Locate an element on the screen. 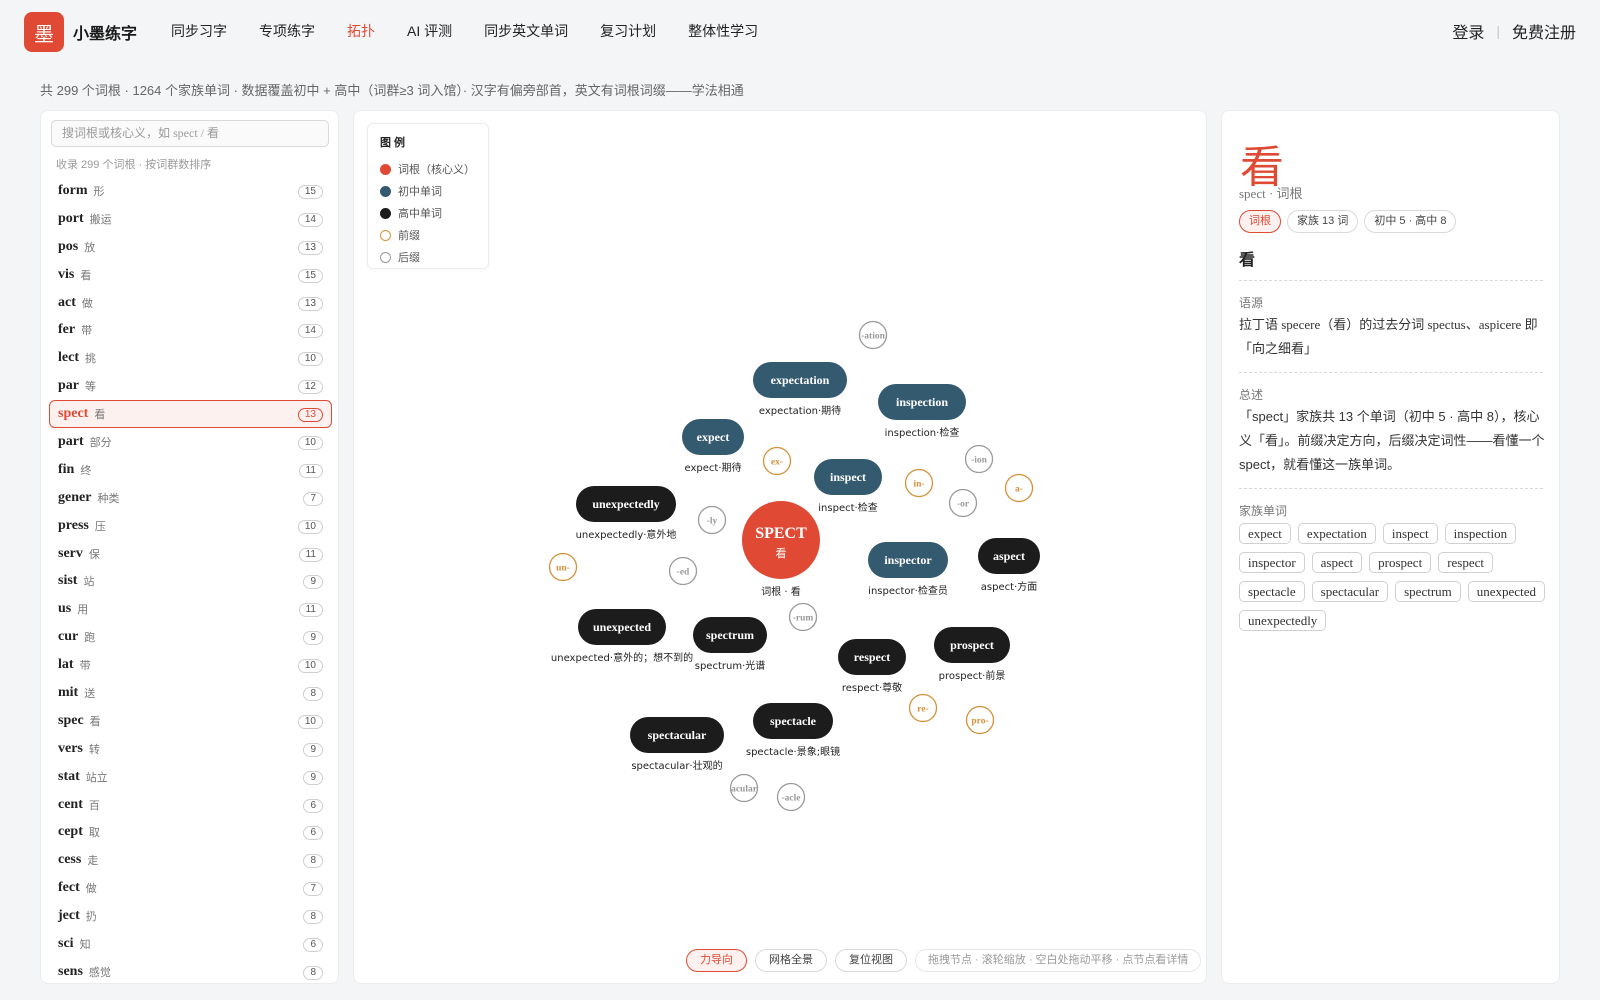  root-item-sci: sci 知 6 is located at coordinates (190, 944).